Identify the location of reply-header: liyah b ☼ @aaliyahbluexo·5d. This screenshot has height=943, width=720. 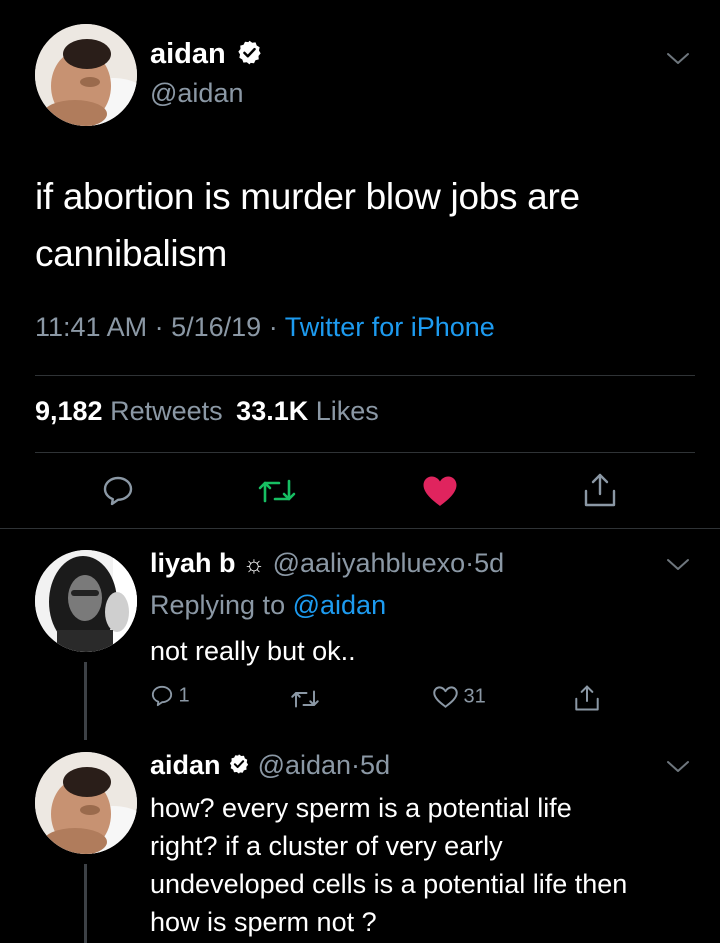
(327, 563).